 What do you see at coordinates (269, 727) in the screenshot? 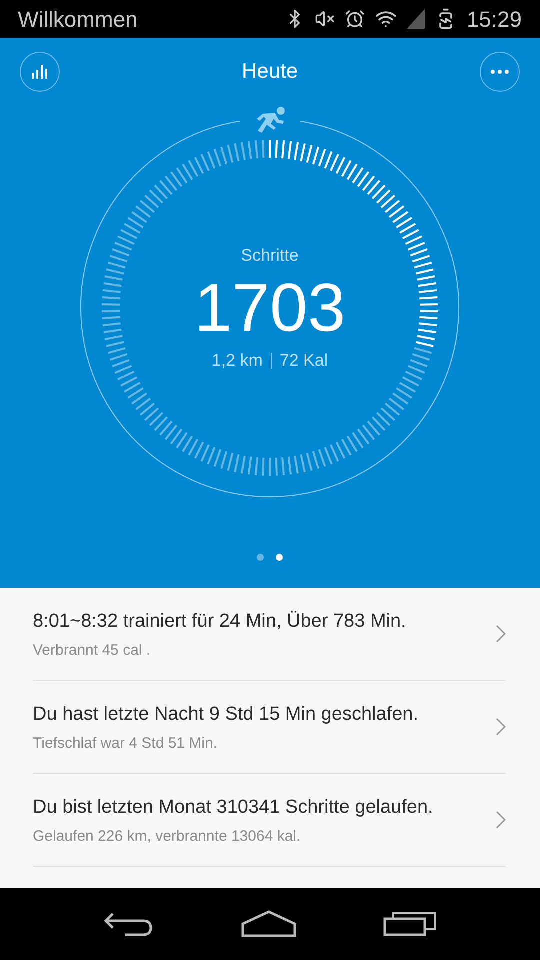
I see `summary-row: Du hast letzte Nacht 9 Std 15 Min geschlafen. Tiefschlaf war 4 Std 51 Min.` at bounding box center [269, 727].